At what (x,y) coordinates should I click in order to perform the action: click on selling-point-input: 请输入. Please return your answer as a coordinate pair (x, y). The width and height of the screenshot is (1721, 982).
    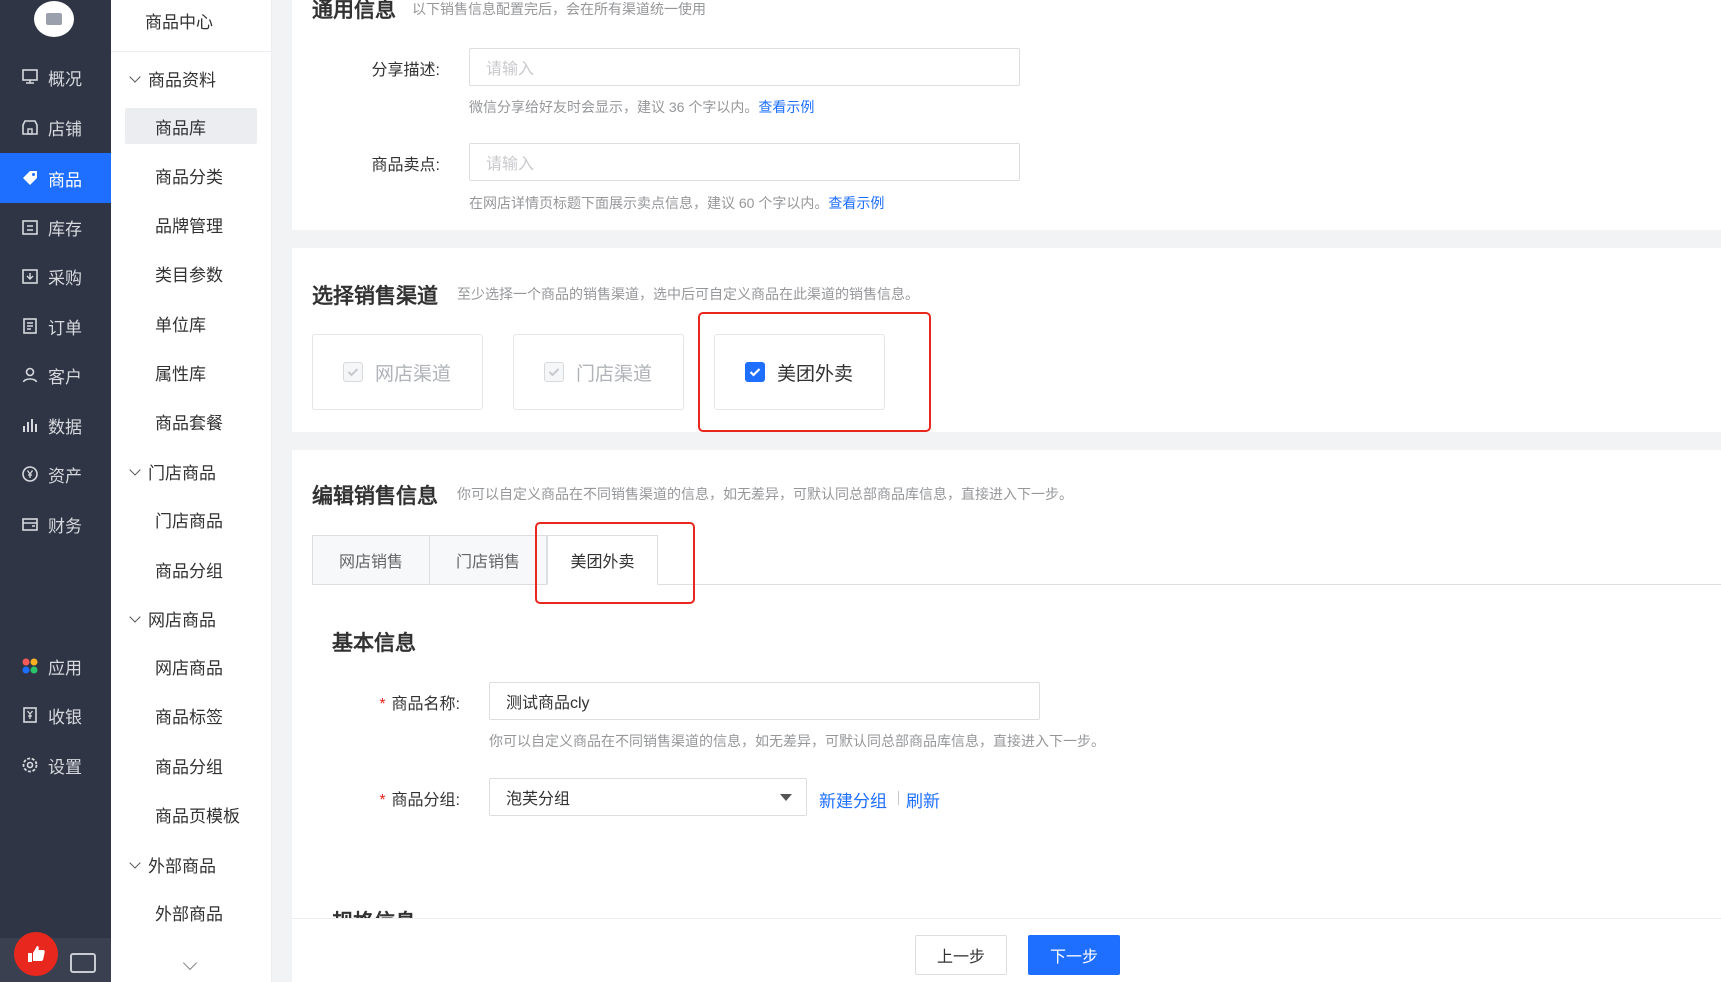
    Looking at the image, I should click on (744, 162).